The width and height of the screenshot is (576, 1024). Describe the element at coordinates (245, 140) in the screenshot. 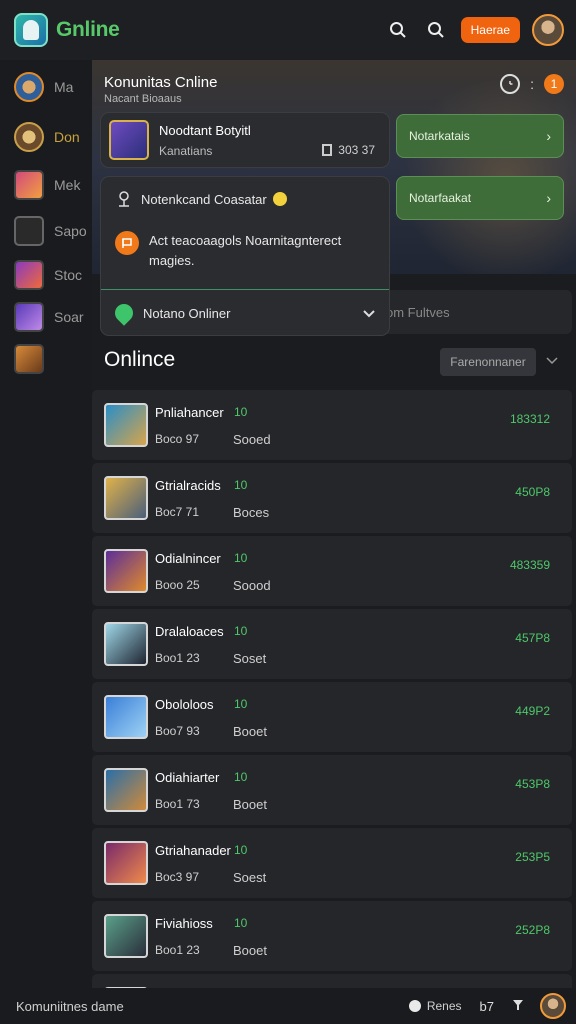

I see `popover-game-card: Noodtant Botyitl Kanatians 303 37` at that location.